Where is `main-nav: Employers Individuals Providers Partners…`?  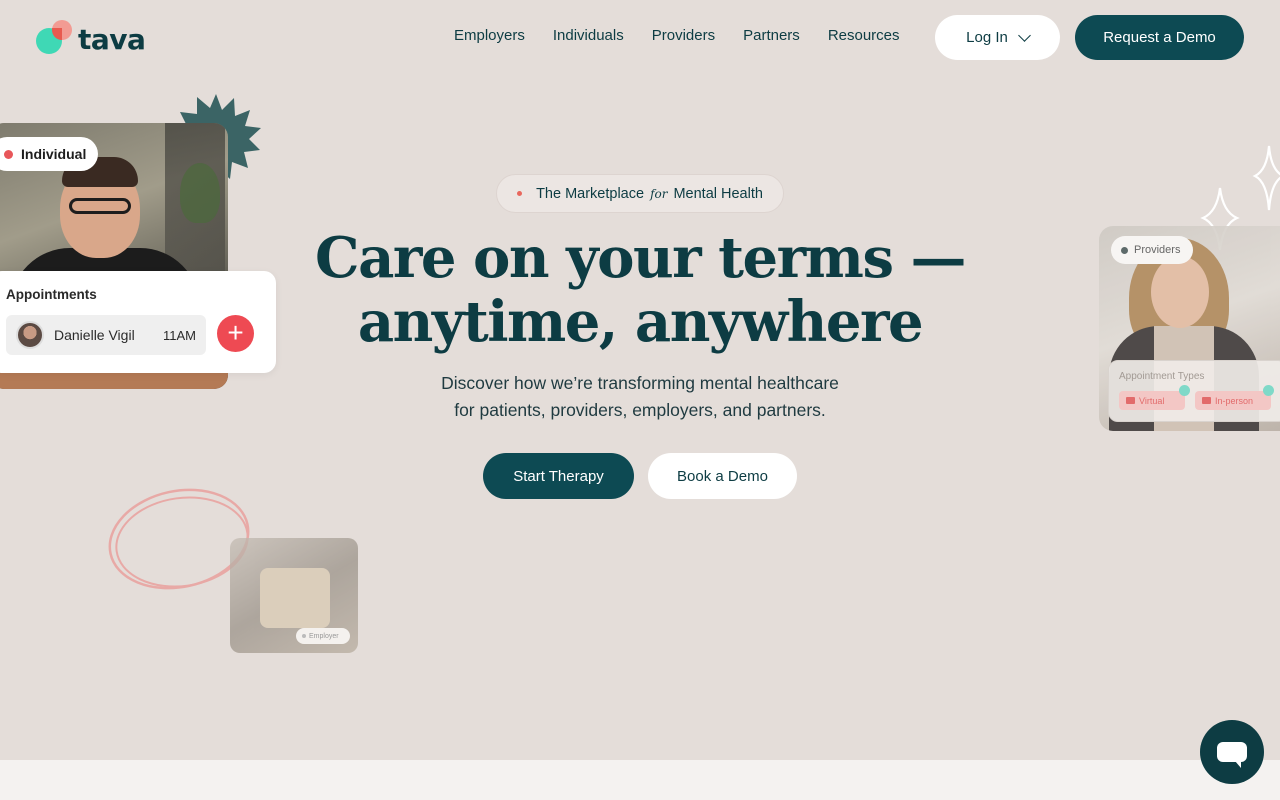 main-nav: Employers Individuals Providers Partners… is located at coordinates (677, 35).